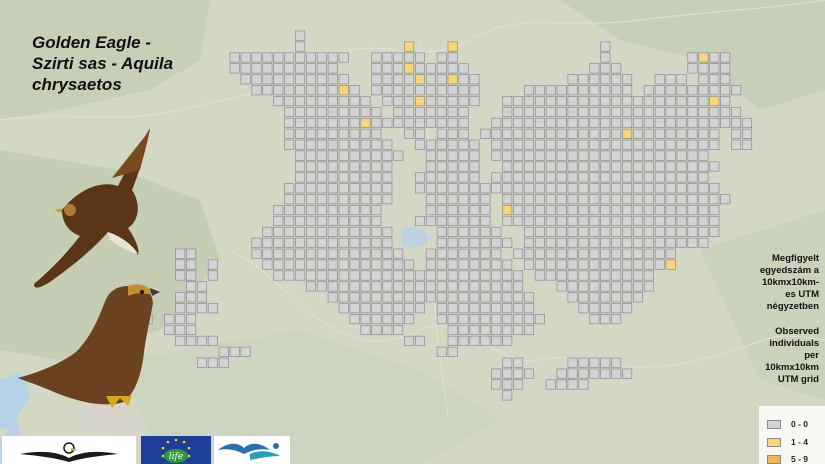  I want to click on legend-swatch, so click(774, 459).